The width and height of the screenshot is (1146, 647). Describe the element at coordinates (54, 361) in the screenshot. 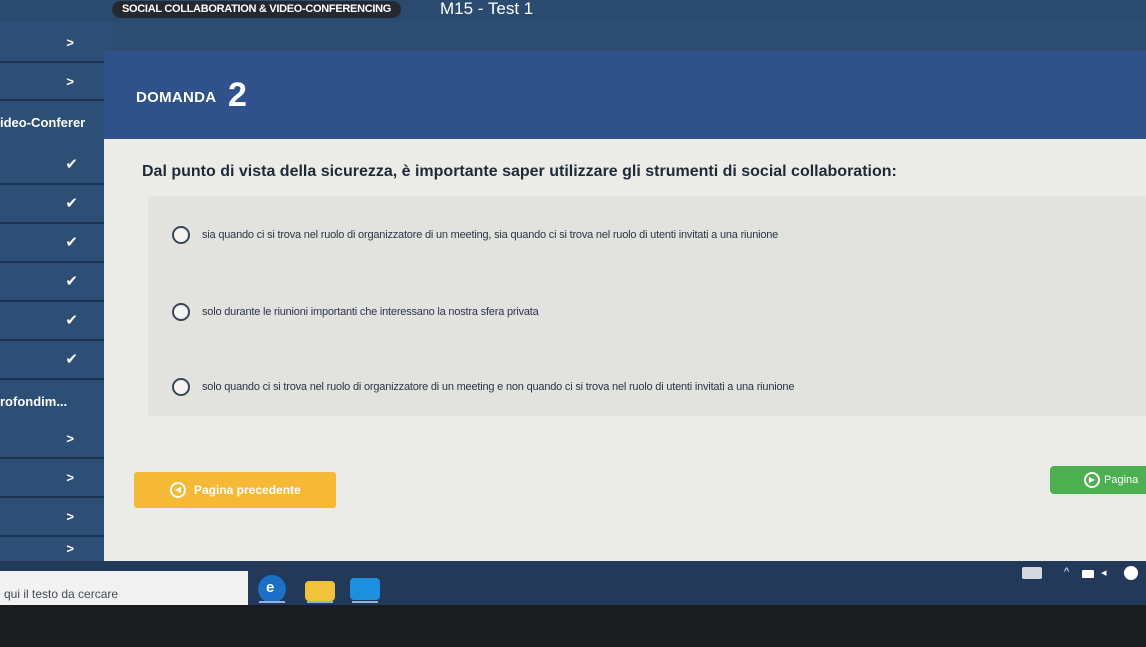

I see `sidebar-item-question-6: ✔` at that location.